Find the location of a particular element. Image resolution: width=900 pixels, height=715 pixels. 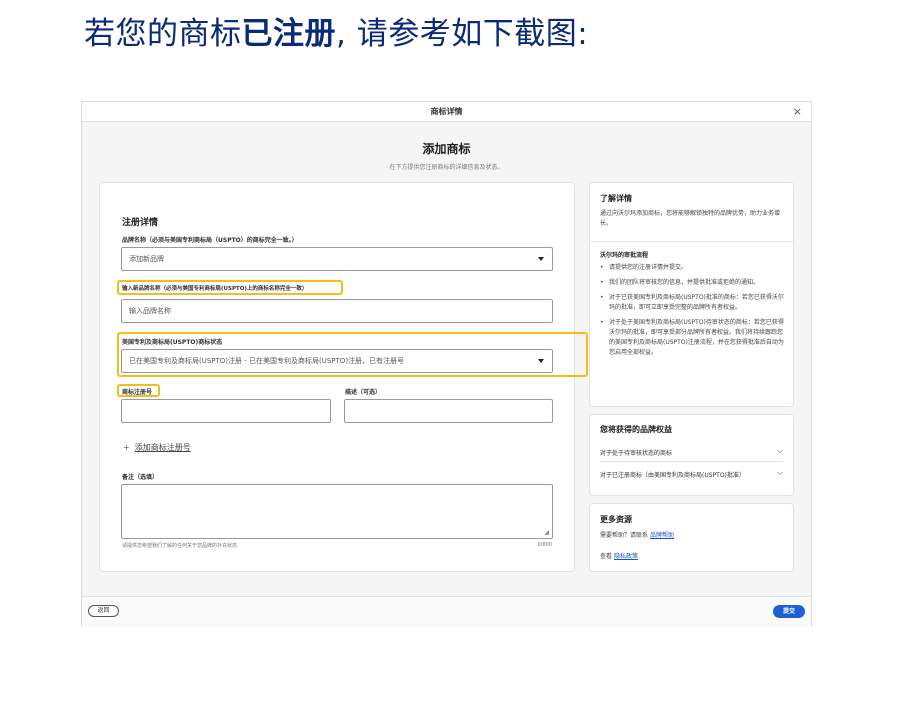

new-brand-label: 输入新品牌名称（必须与美国专利商标局(USPTO)上的商标名称完全一致） is located at coordinates (215, 289).